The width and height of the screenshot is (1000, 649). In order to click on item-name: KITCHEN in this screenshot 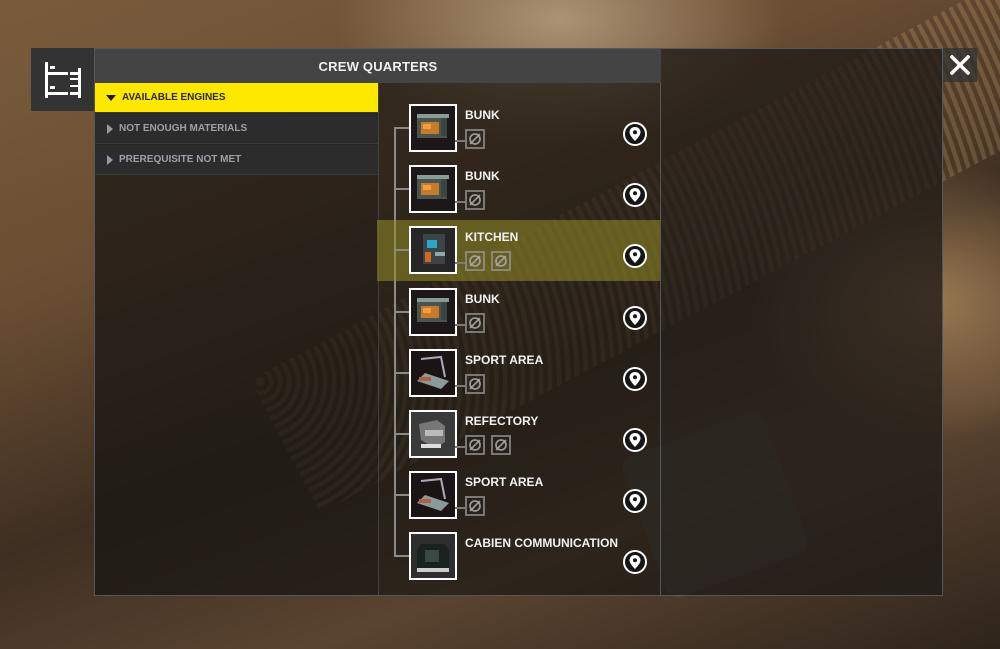, I will do `click(492, 237)`.